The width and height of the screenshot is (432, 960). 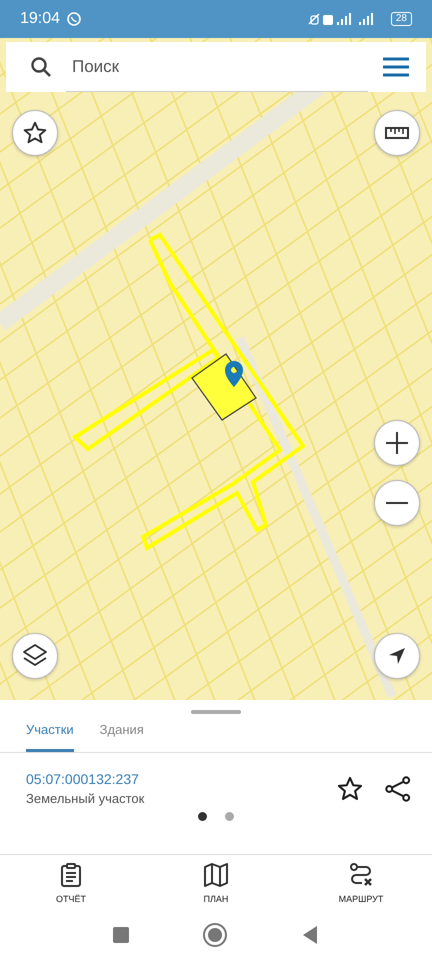 I want to click on menu-icon, so click(x=396, y=67).